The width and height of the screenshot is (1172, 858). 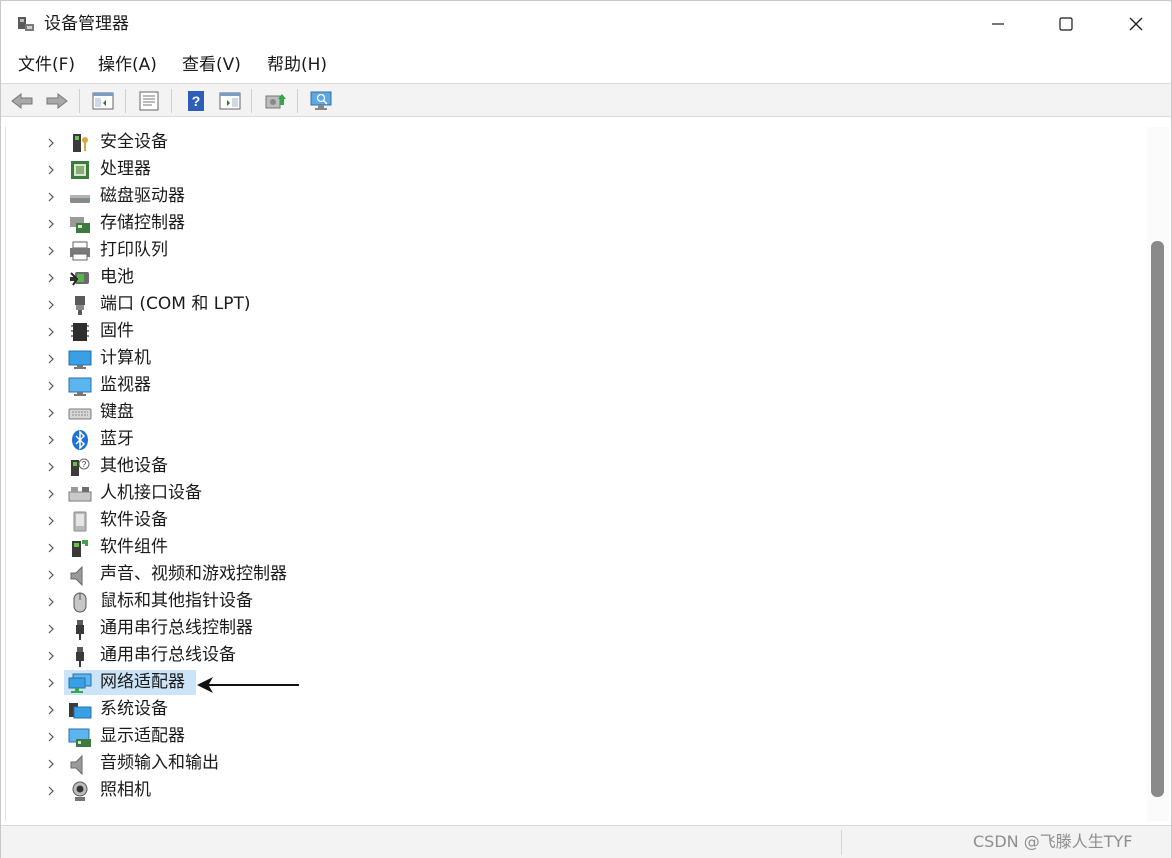 What do you see at coordinates (576, 763) in the screenshot?
I see `tree-item: 音频输入和输出` at bounding box center [576, 763].